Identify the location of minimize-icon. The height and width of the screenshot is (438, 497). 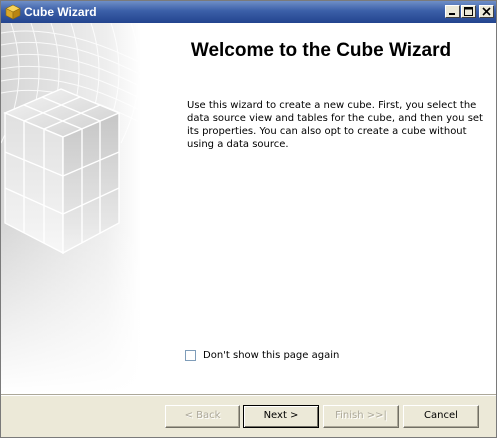
(452, 14).